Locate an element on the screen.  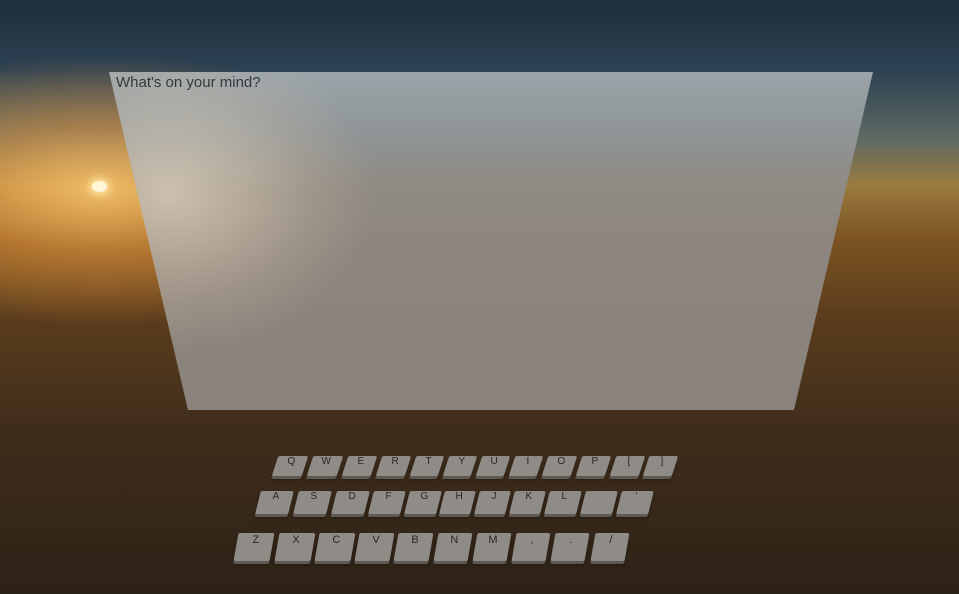
key-comma: , is located at coordinates (531, 547).